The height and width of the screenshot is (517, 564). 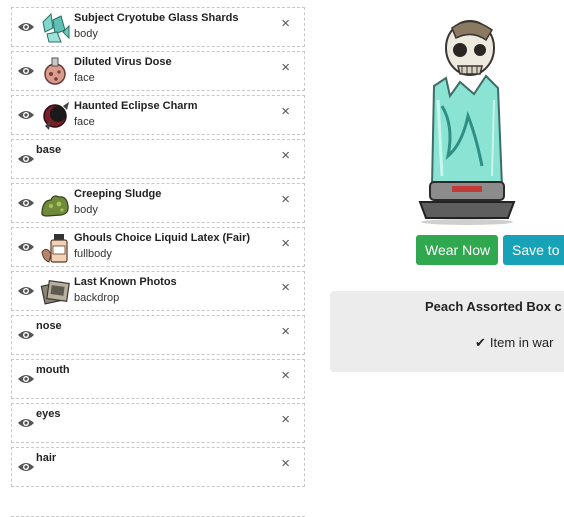 I want to click on eclipse-charm-icon, so click(x=56, y=116).